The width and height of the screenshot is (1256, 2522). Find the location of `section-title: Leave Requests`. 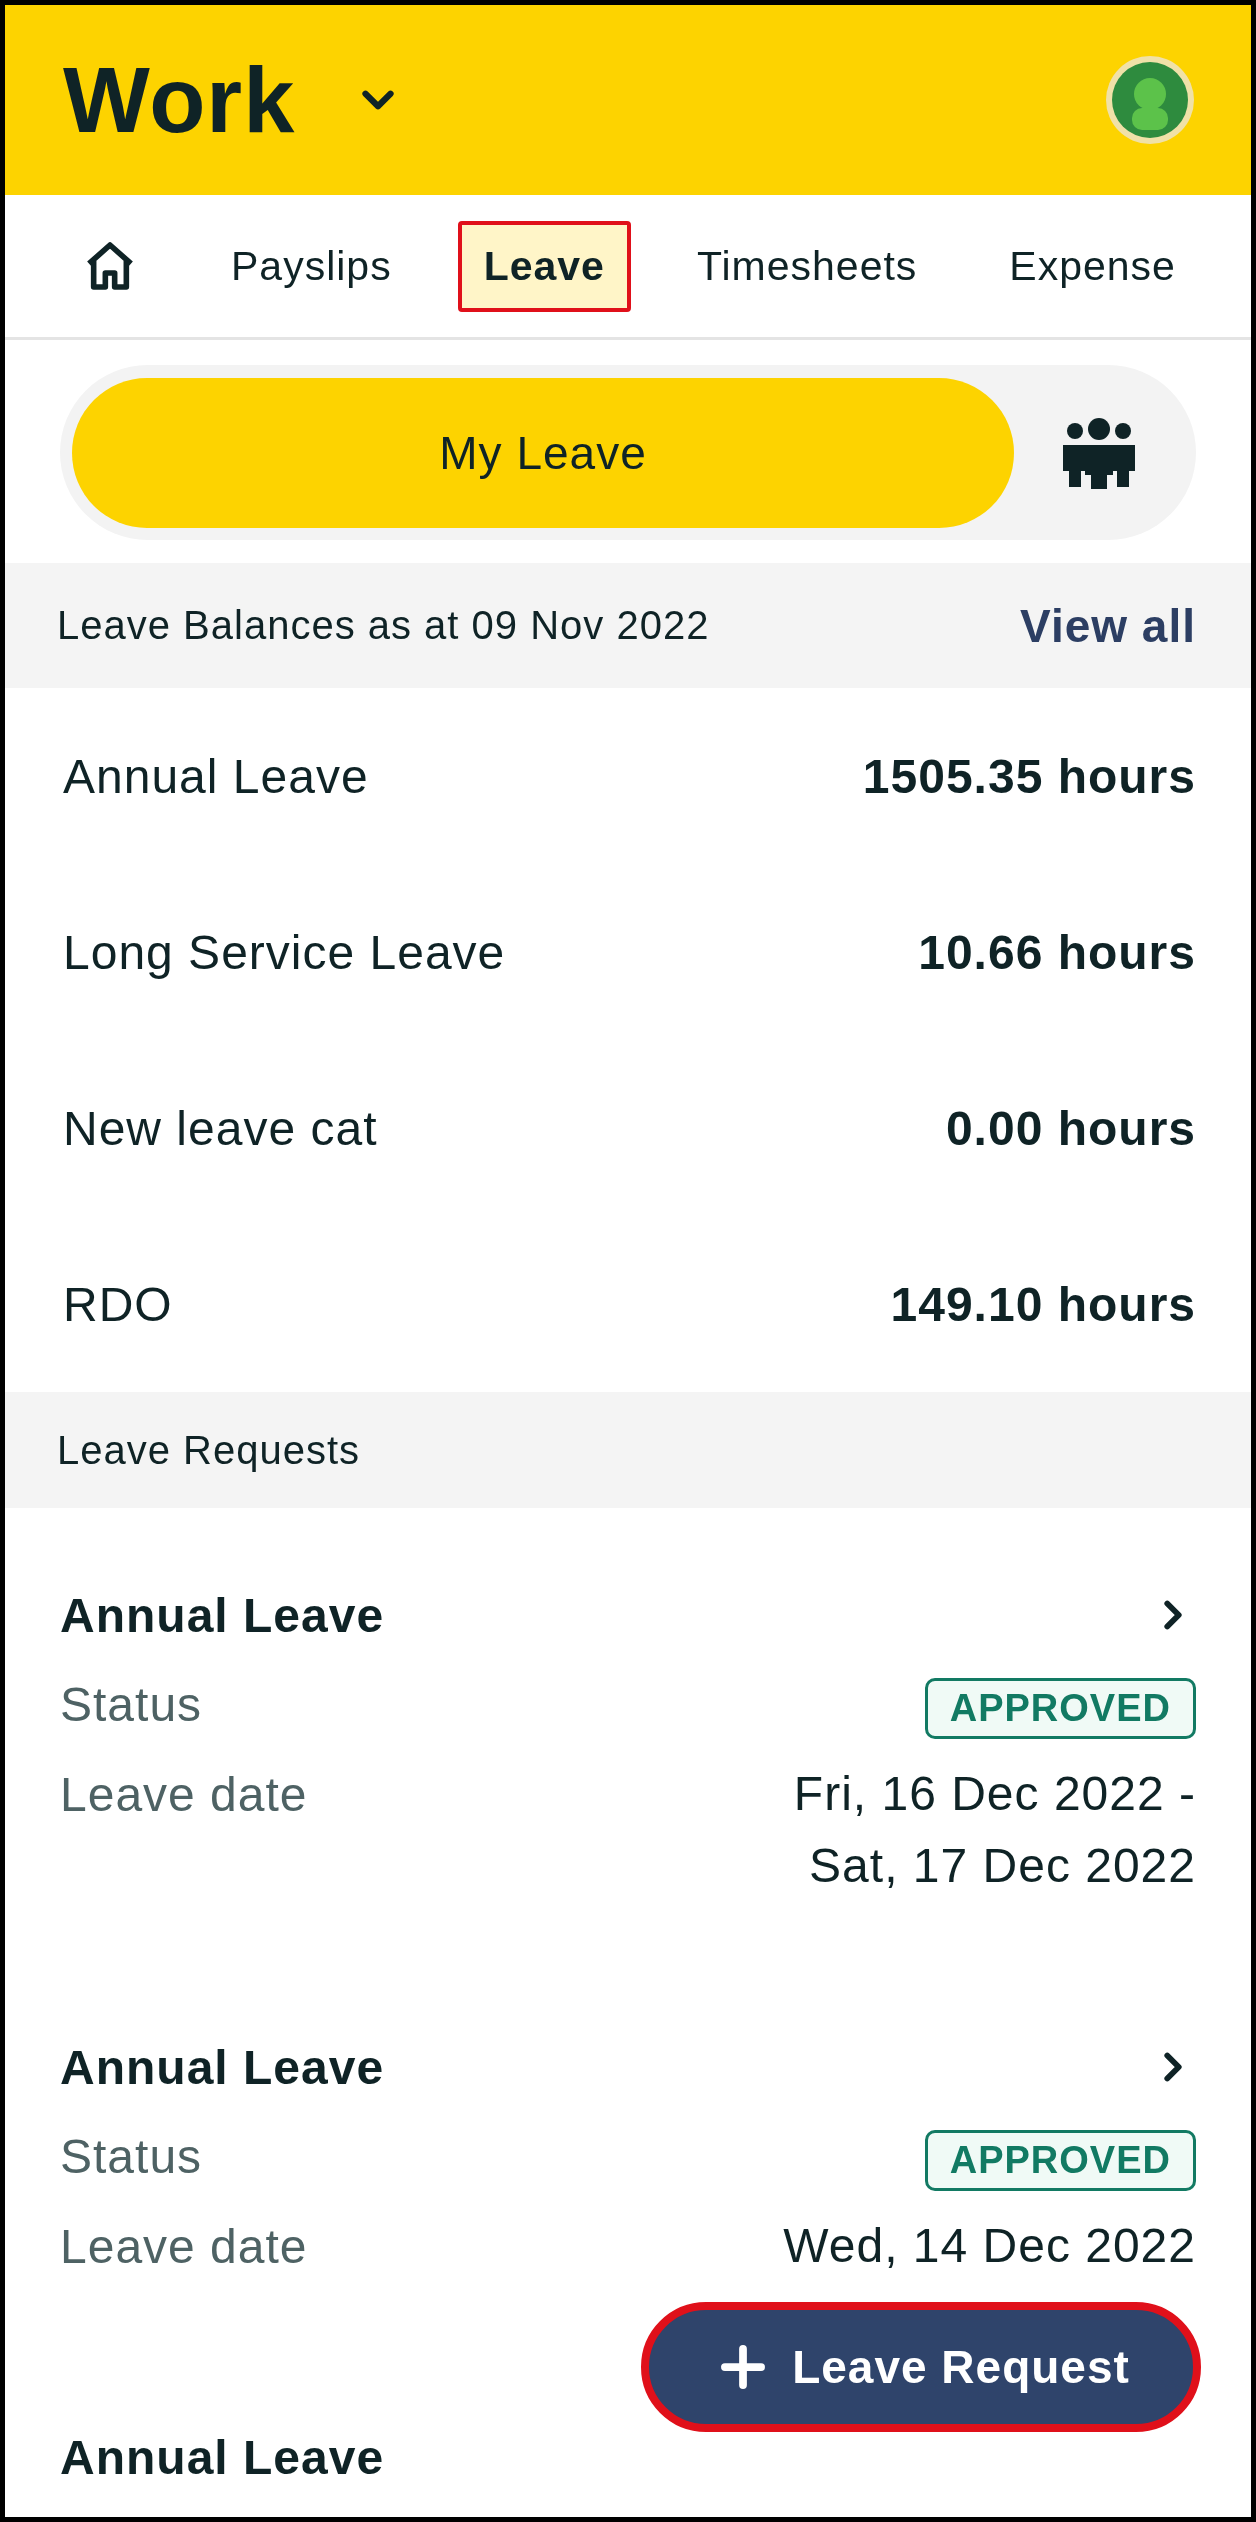

section-title: Leave Requests is located at coordinates (209, 1450).